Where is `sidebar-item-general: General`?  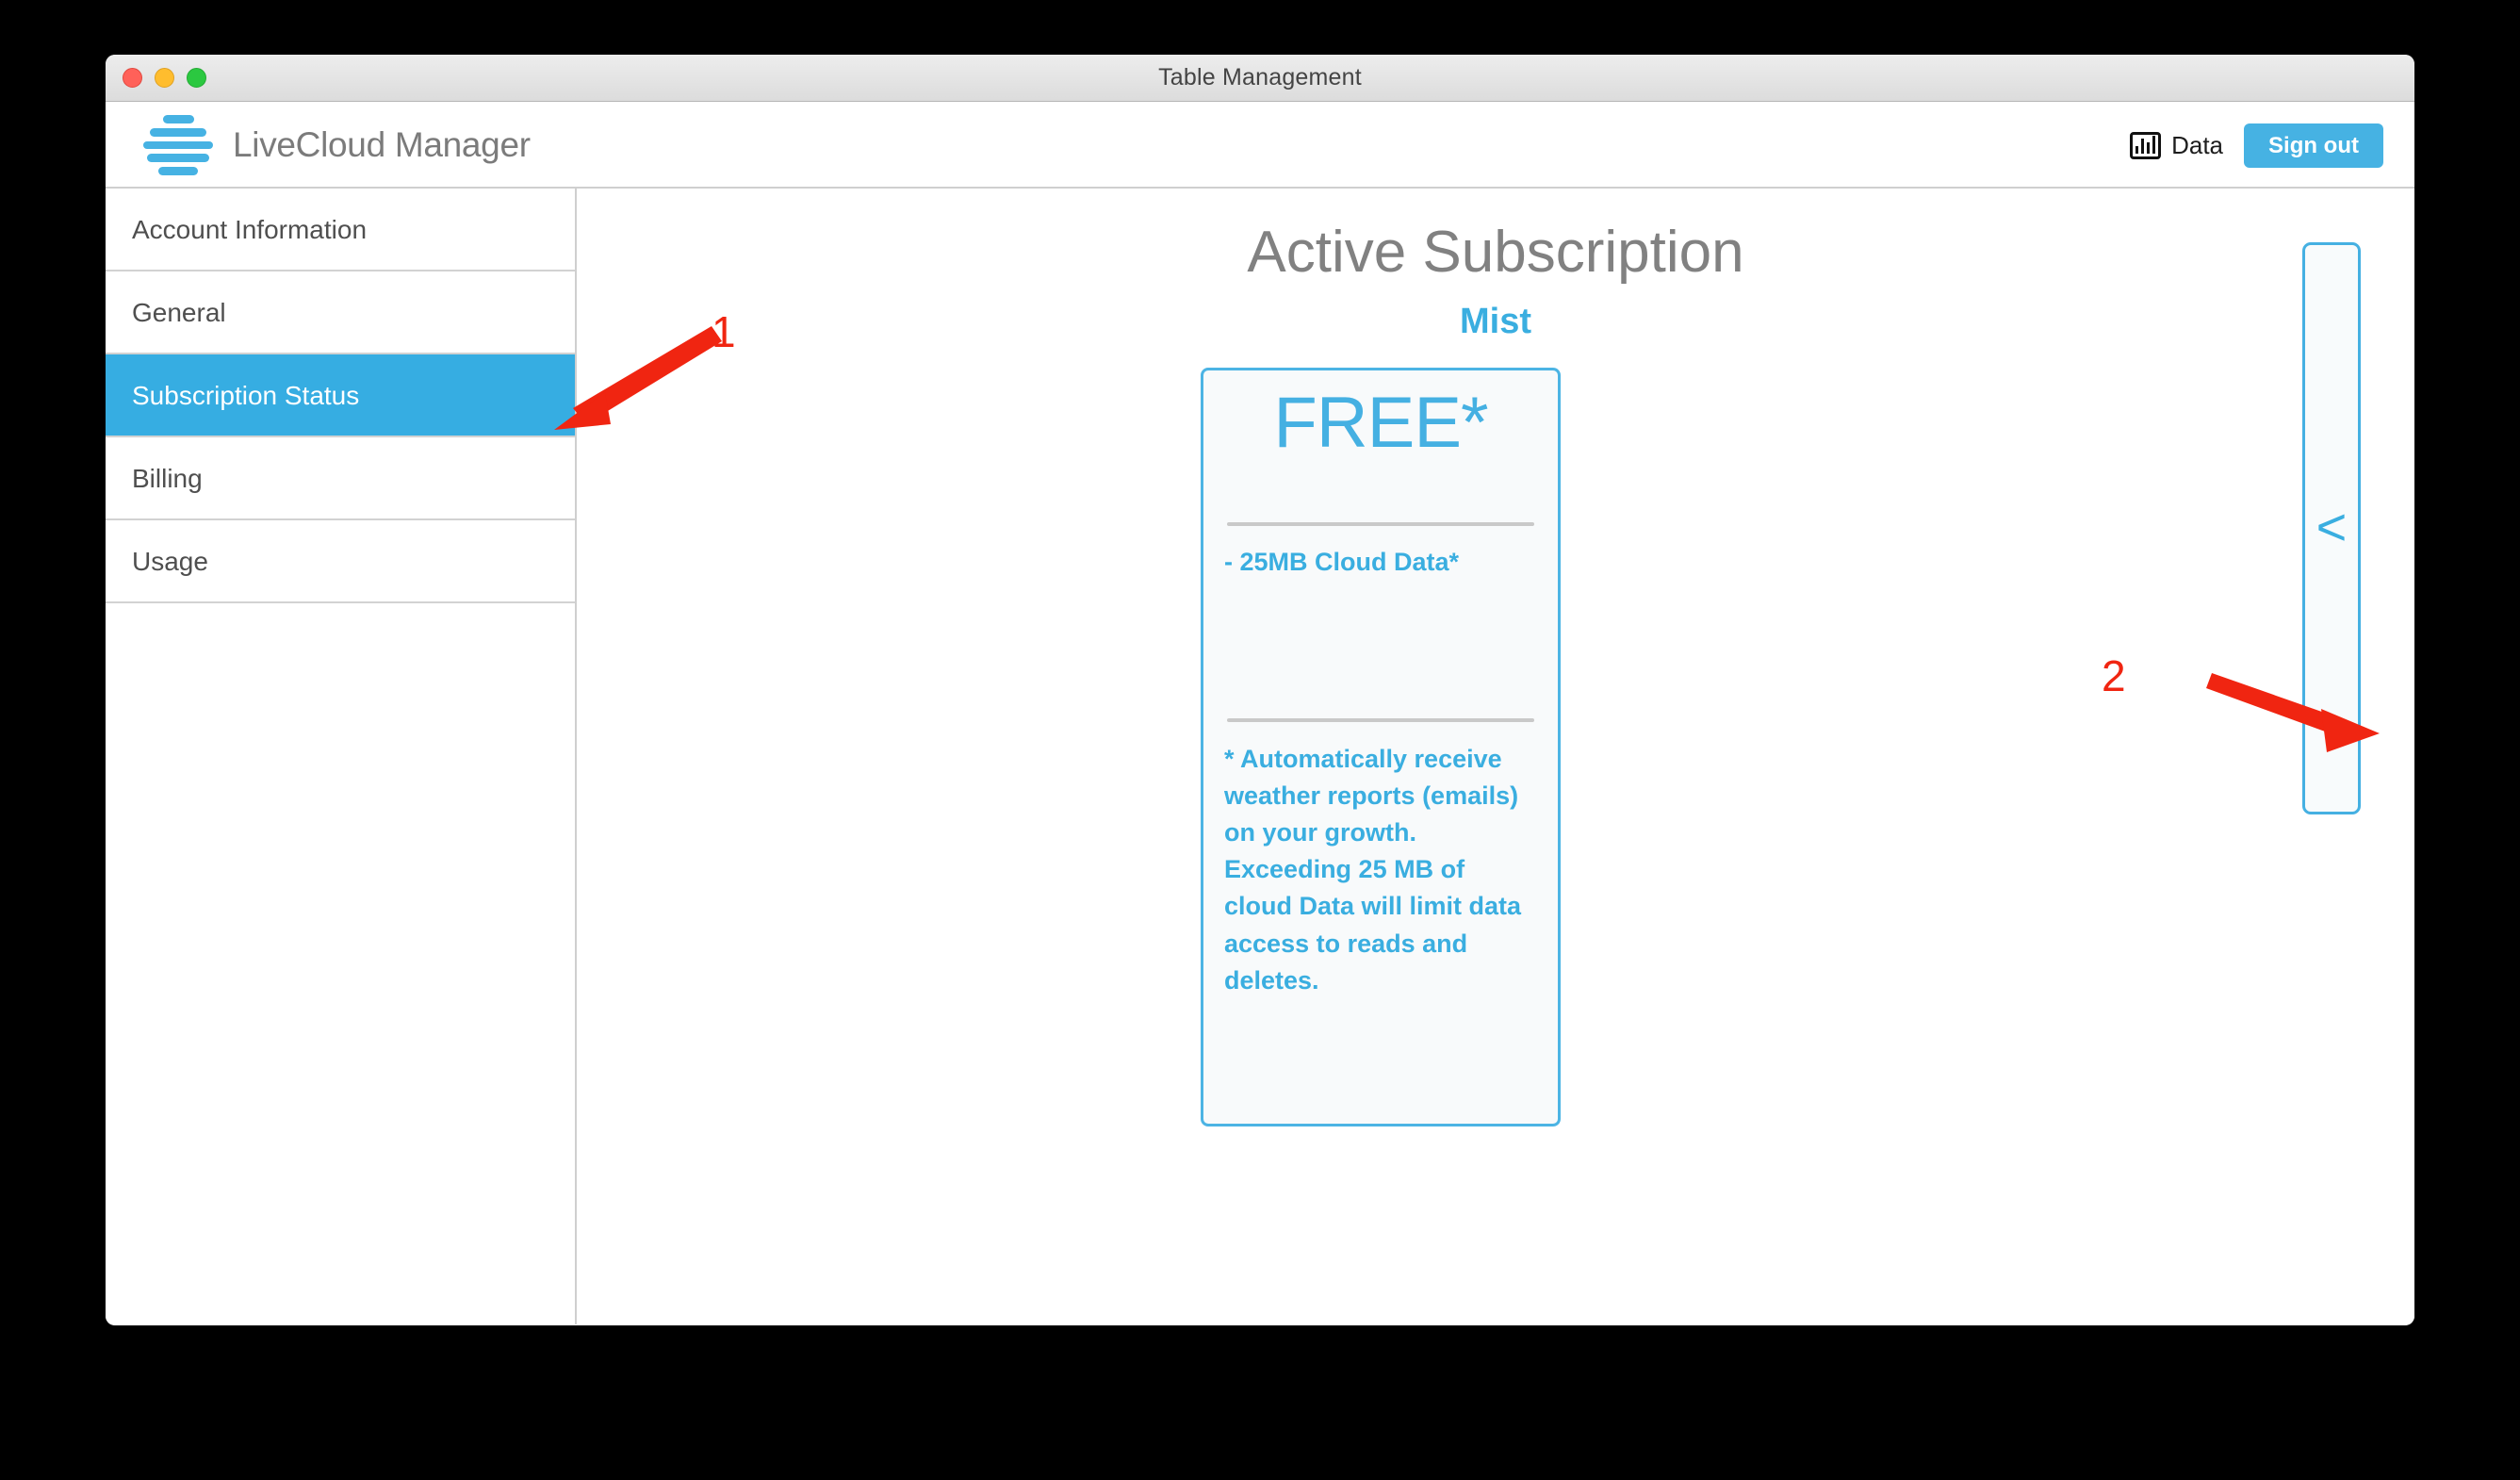 sidebar-item-general: General is located at coordinates (340, 312).